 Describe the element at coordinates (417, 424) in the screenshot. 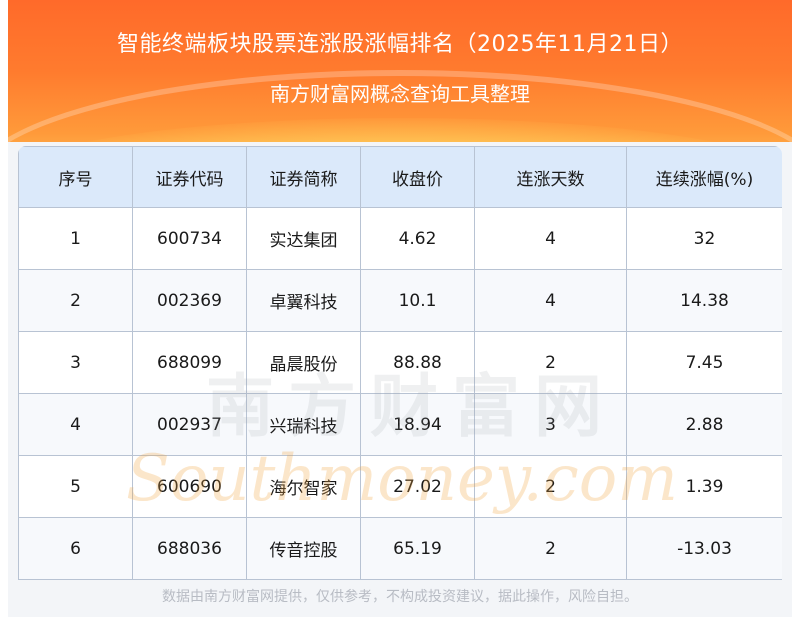

I see `cell-close-price: 18.94` at that location.